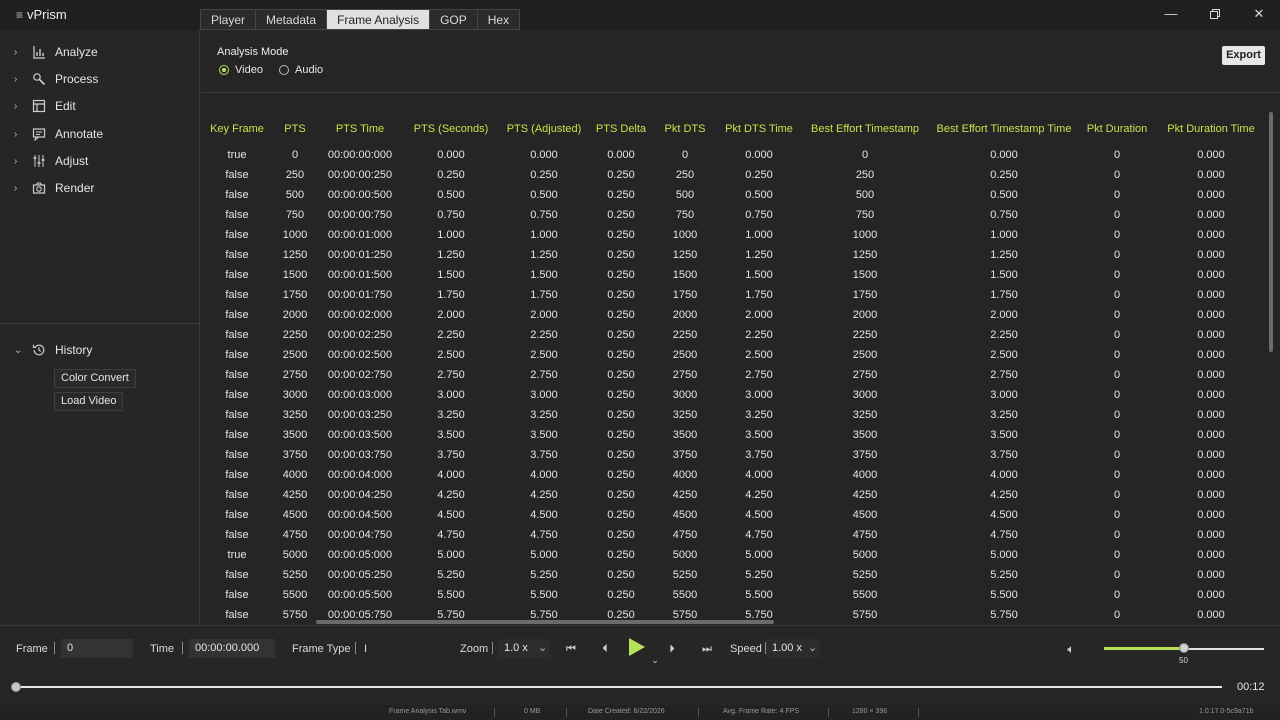  What do you see at coordinates (1215, 15) in the screenshot?
I see `maximize-icon` at bounding box center [1215, 15].